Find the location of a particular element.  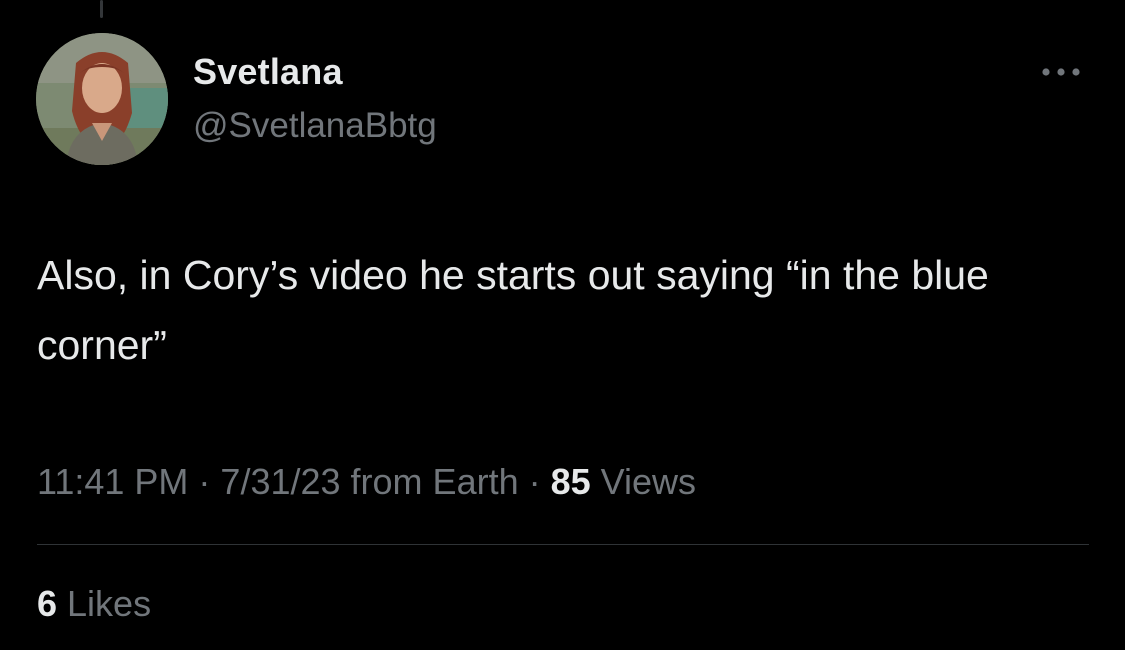

more-horizontal-icon is located at coordinates (1061, 72).